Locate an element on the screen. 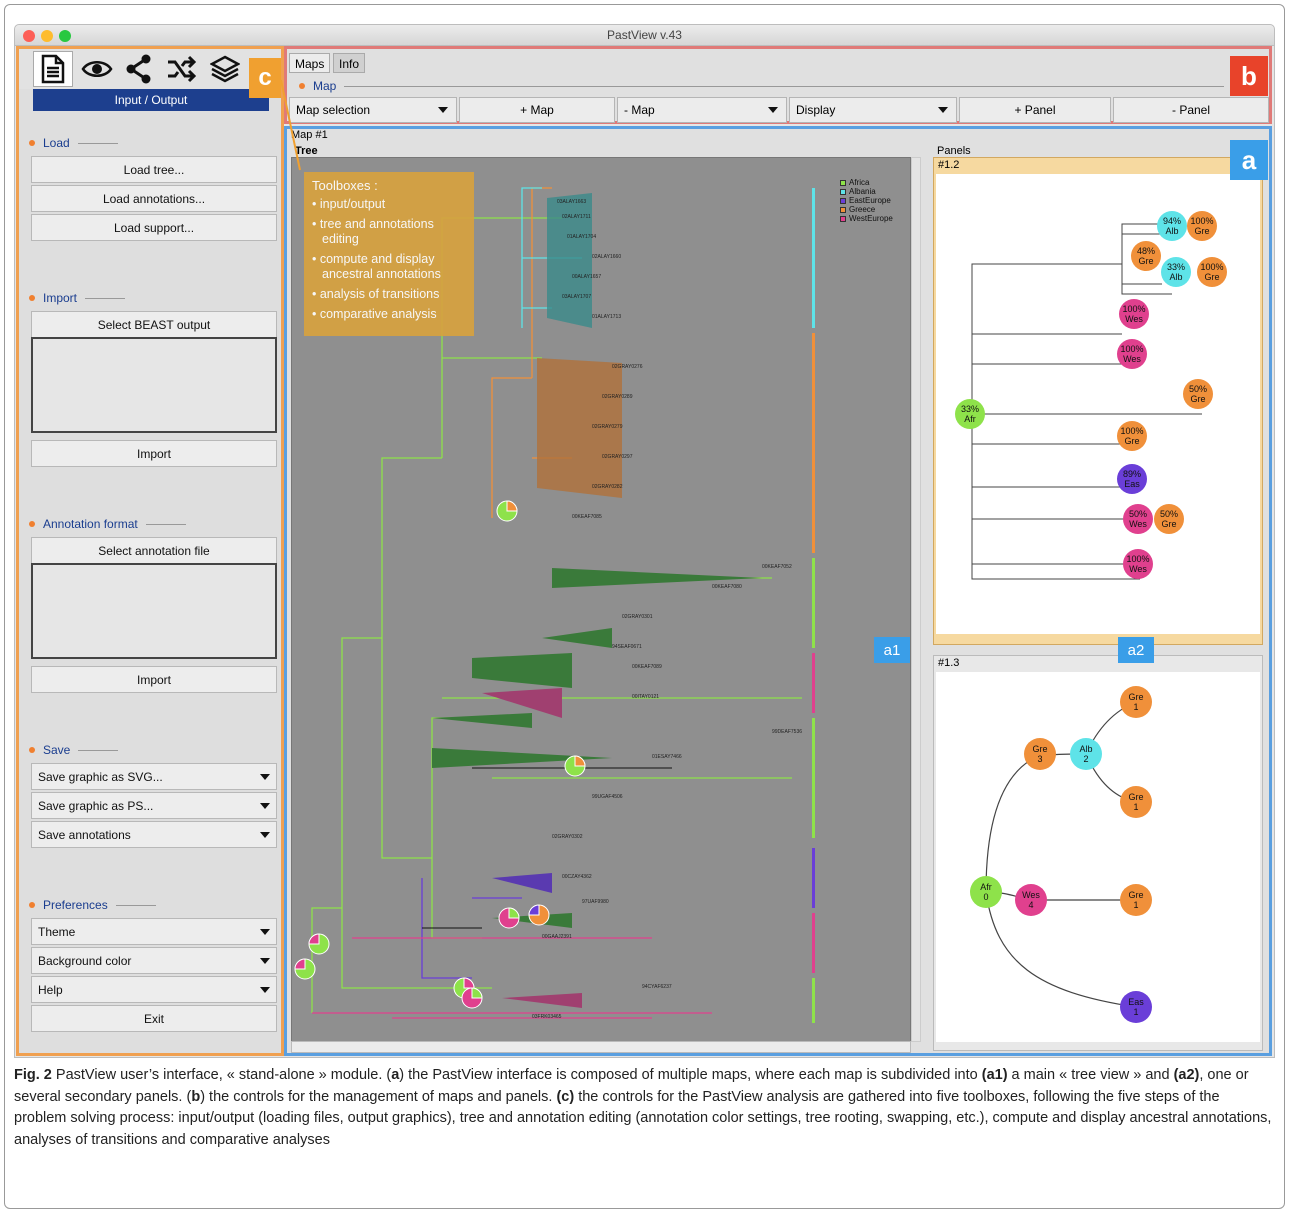 This screenshot has width=1289, height=1213. add-map-button: + Map is located at coordinates (537, 110).